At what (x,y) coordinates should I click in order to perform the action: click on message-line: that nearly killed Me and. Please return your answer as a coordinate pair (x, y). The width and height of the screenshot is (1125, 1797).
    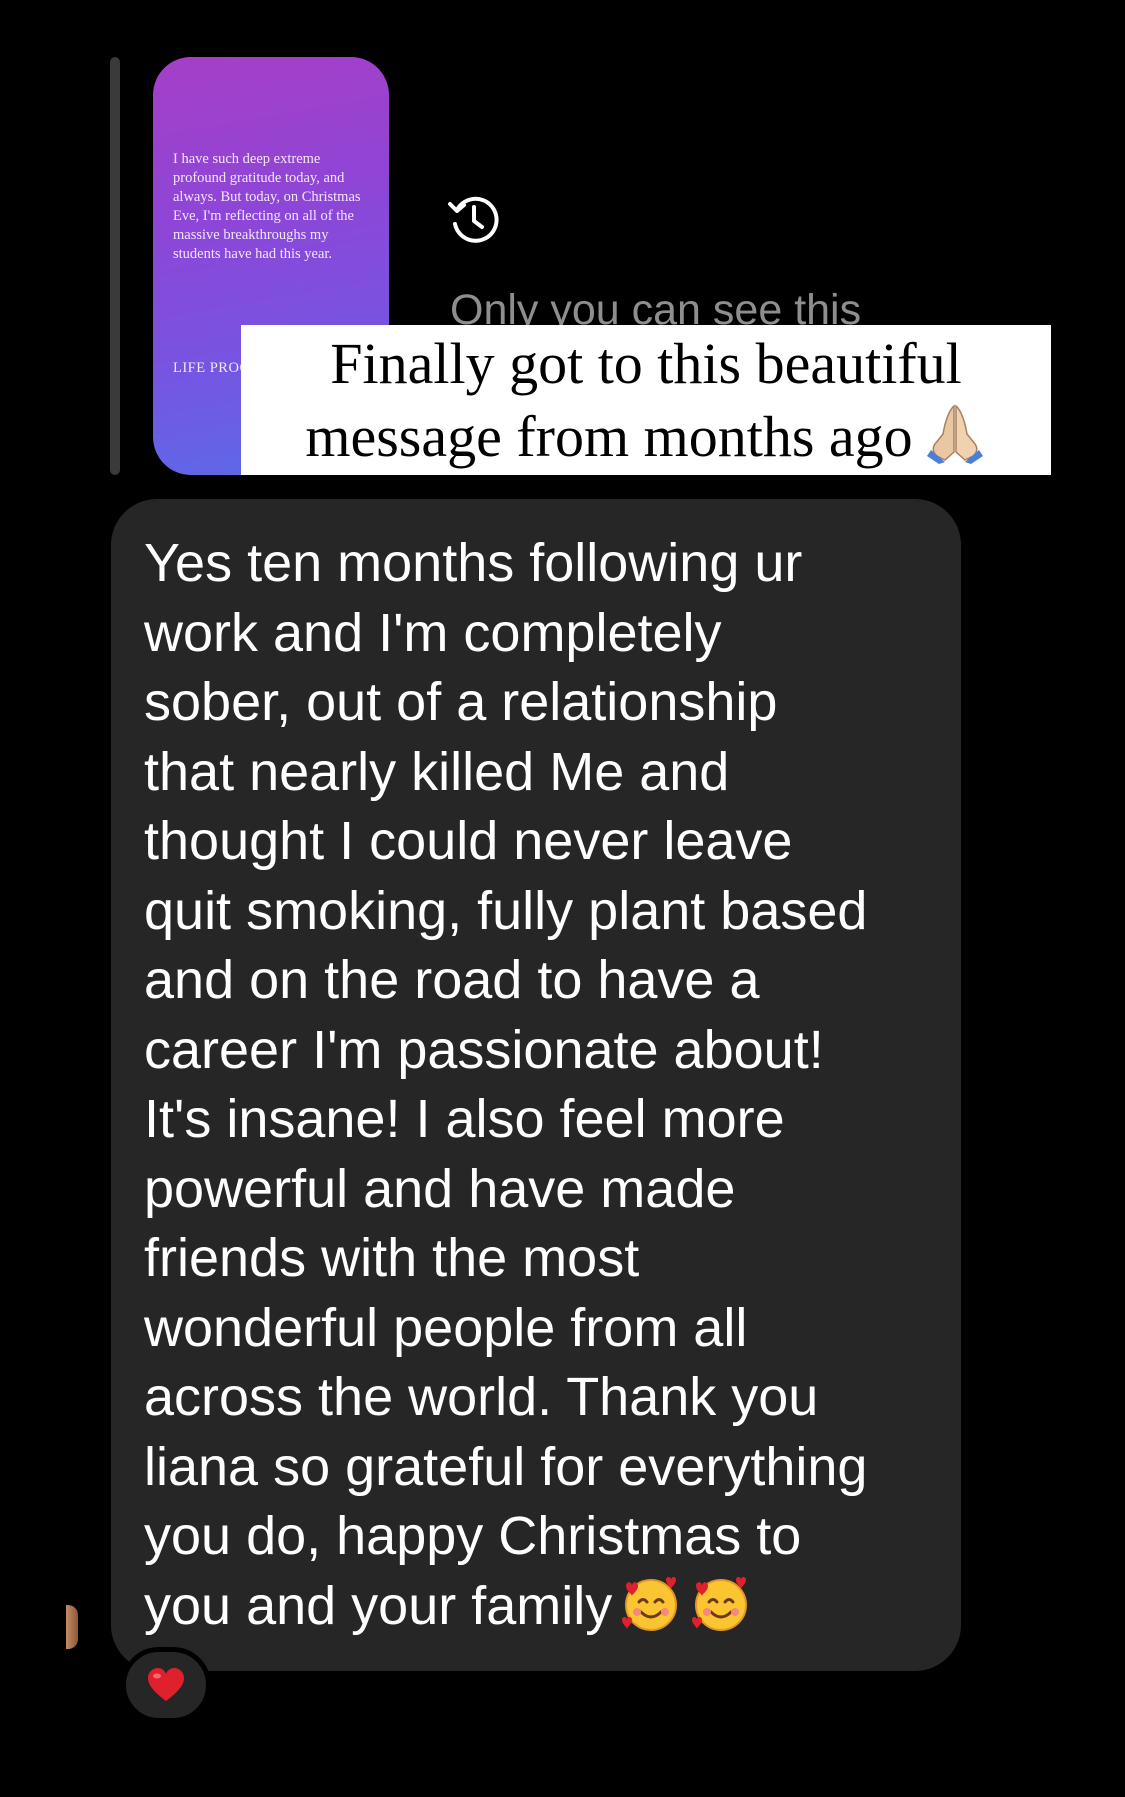
    Looking at the image, I should click on (437, 771).